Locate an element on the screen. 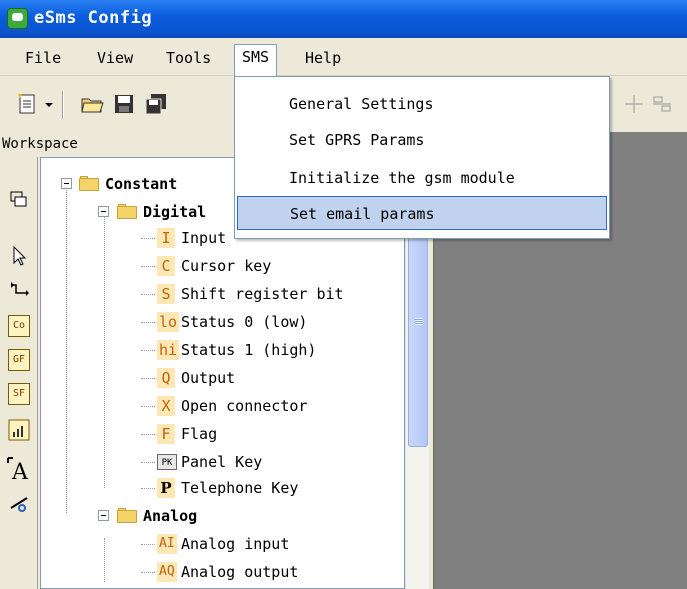  tree-label: Telephone Key is located at coordinates (240, 488).